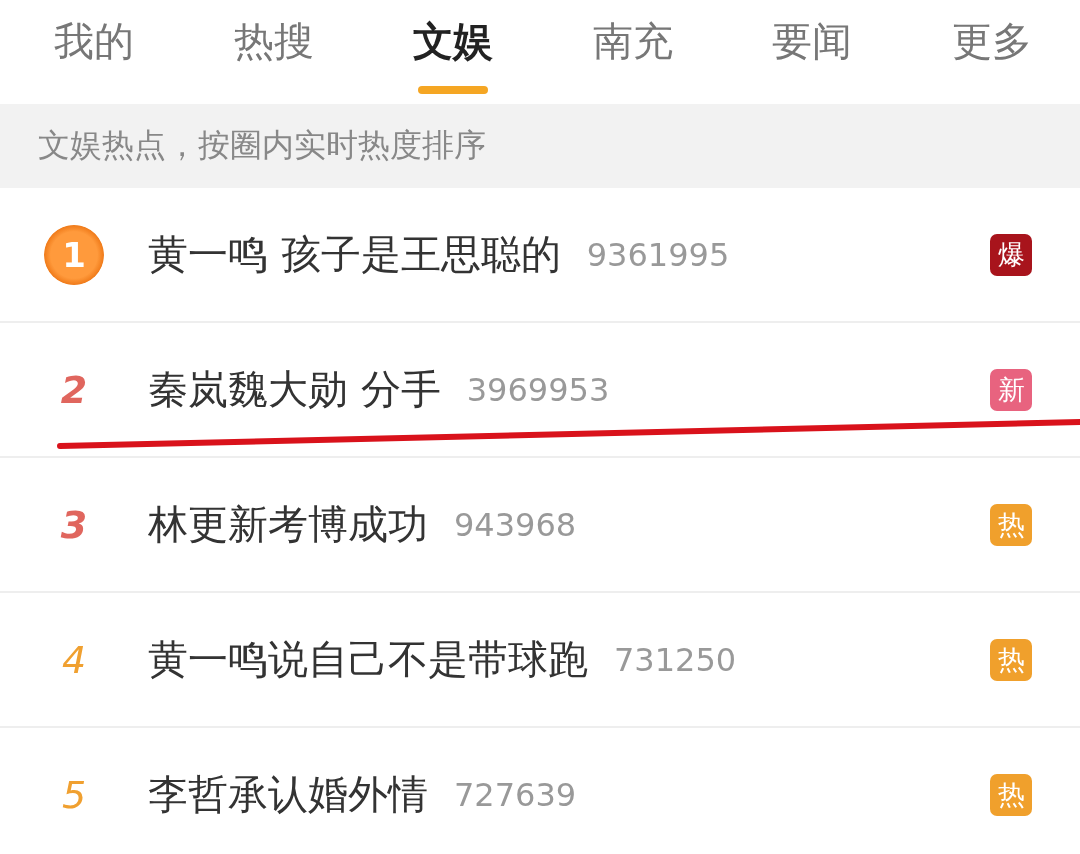  I want to click on topic-title: 黄一鸣说自己不是带球跑, so click(368, 659).